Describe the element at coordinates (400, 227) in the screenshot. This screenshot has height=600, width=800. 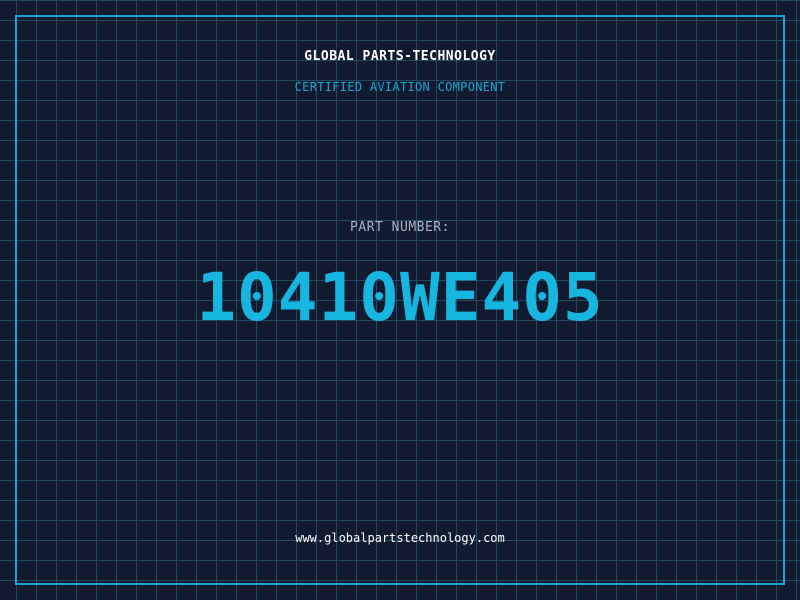
I see `part-number-label: PART NUMBER:` at that location.